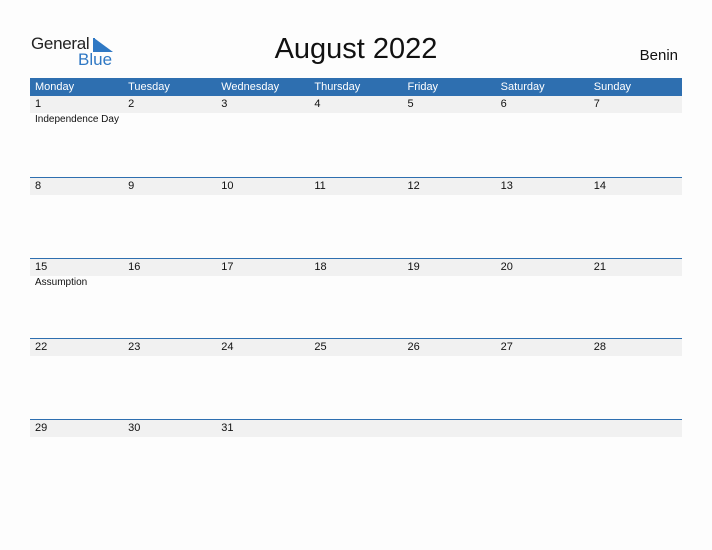 This screenshot has width=712, height=550. Describe the element at coordinates (224, 104) in the screenshot. I see `day-number: 3` at that location.